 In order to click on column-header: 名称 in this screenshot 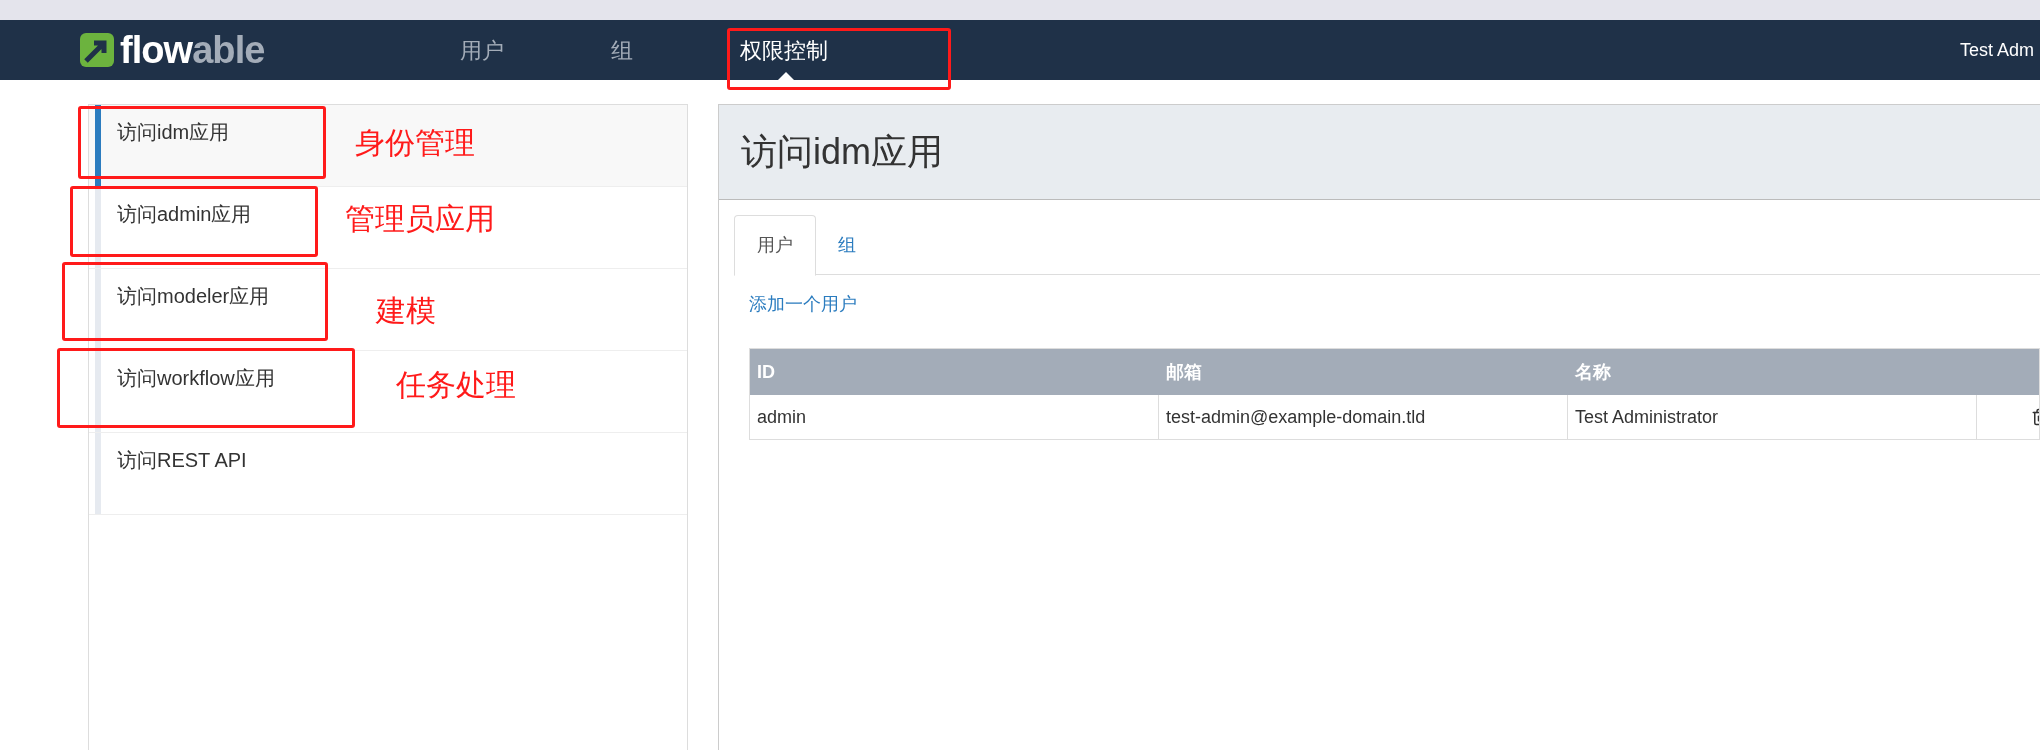, I will do `click(1593, 372)`.